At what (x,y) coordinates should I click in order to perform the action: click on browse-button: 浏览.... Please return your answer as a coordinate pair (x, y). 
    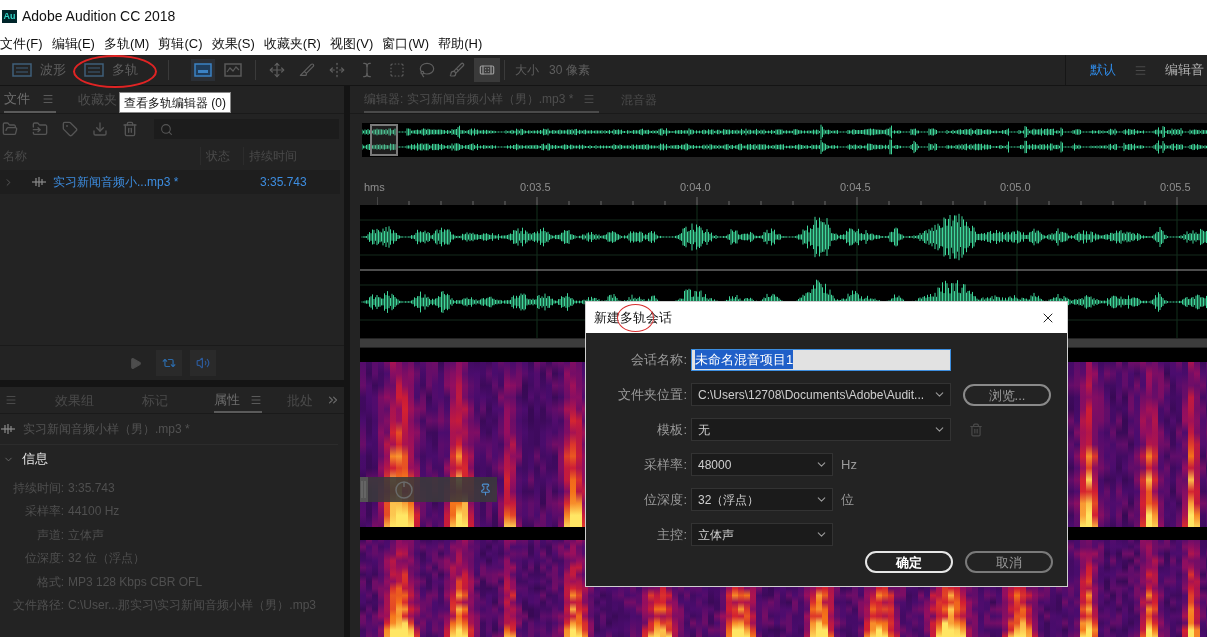
    Looking at the image, I should click on (1007, 394).